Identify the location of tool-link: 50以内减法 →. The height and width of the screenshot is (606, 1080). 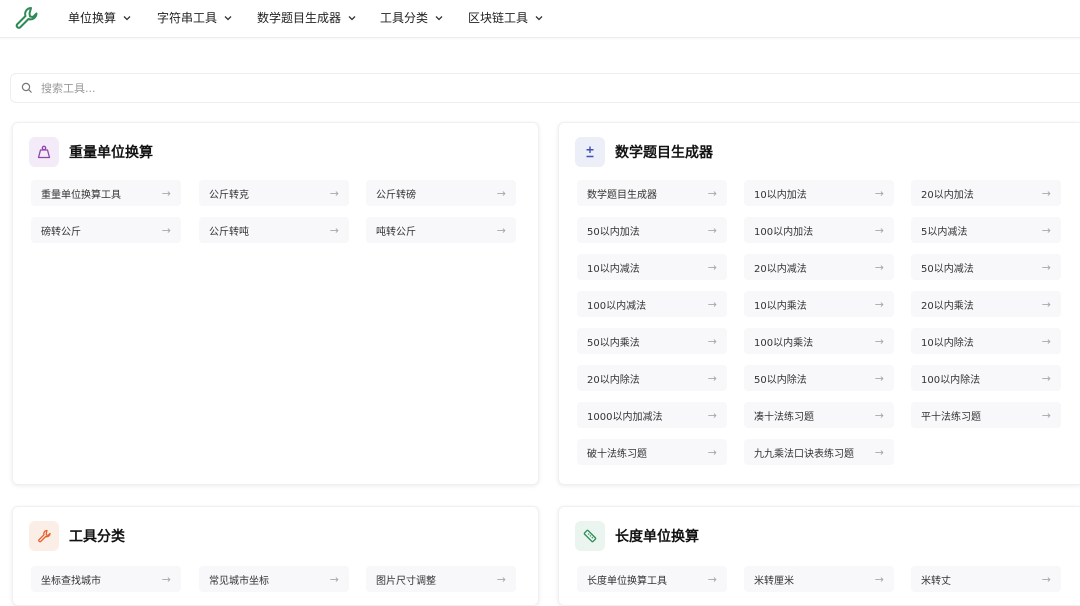
(986, 267).